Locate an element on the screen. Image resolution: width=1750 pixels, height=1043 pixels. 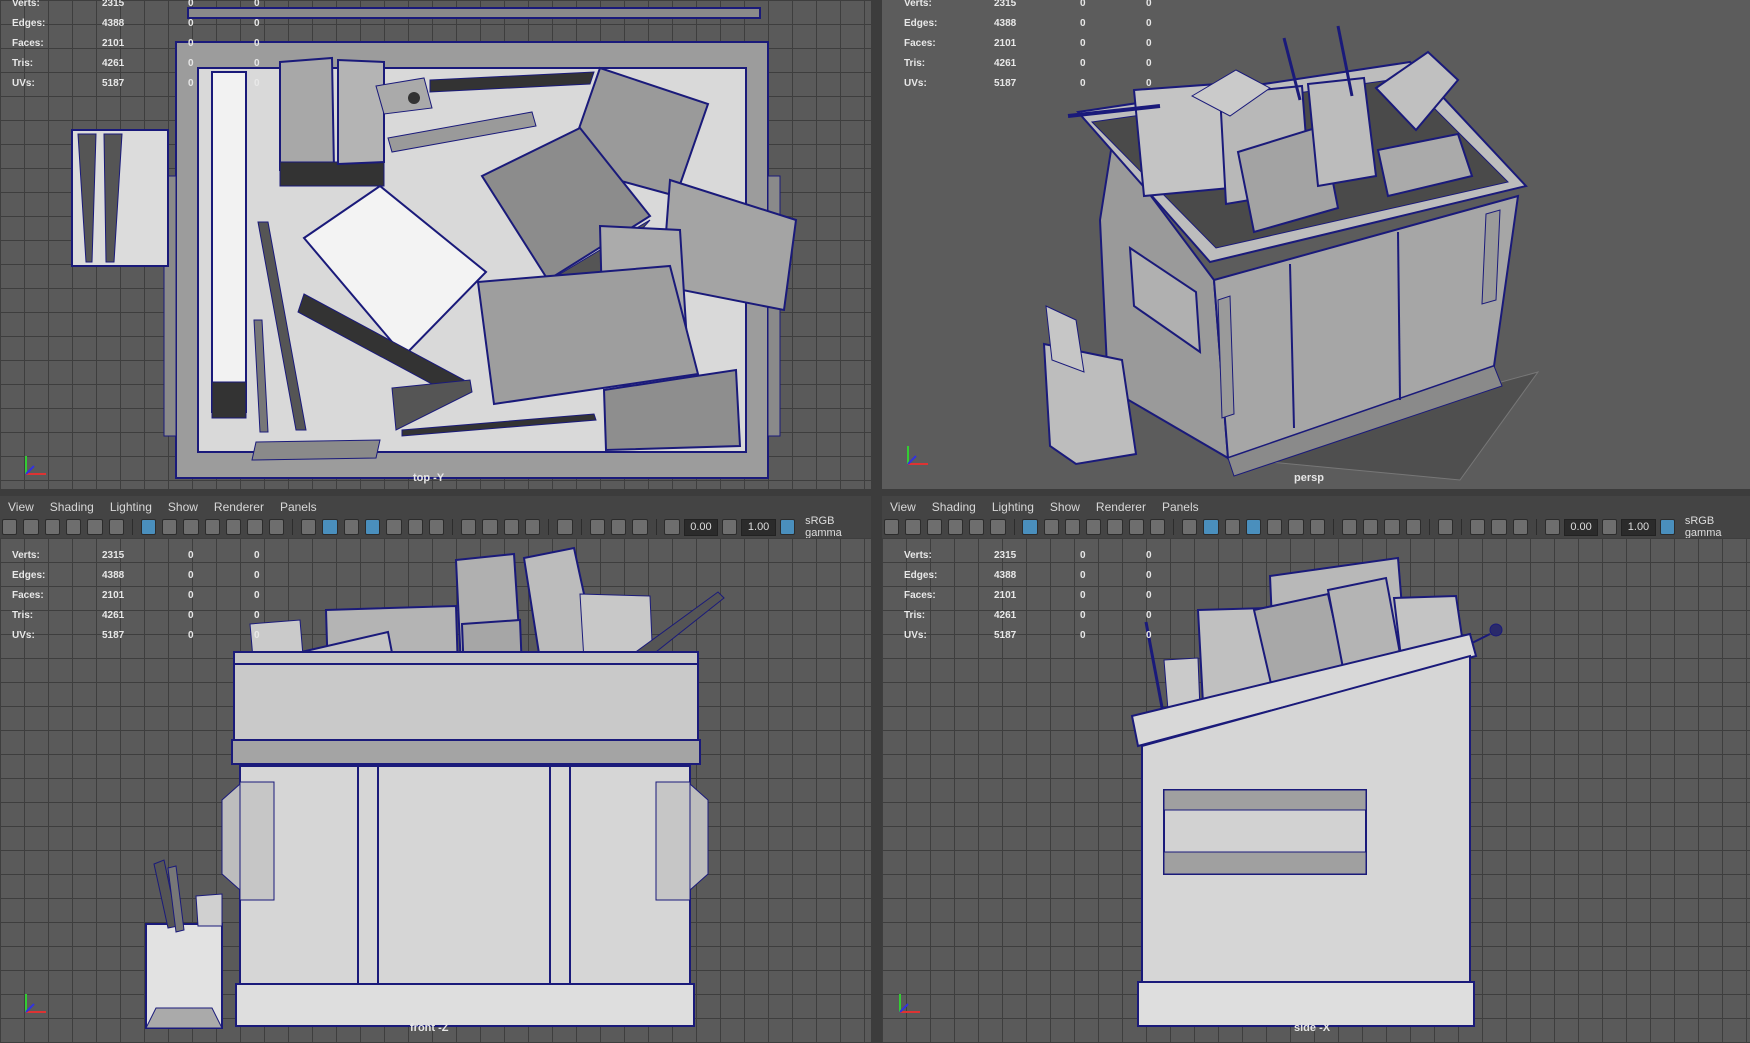
toolbar-divider is located at coordinates (1333, 527).